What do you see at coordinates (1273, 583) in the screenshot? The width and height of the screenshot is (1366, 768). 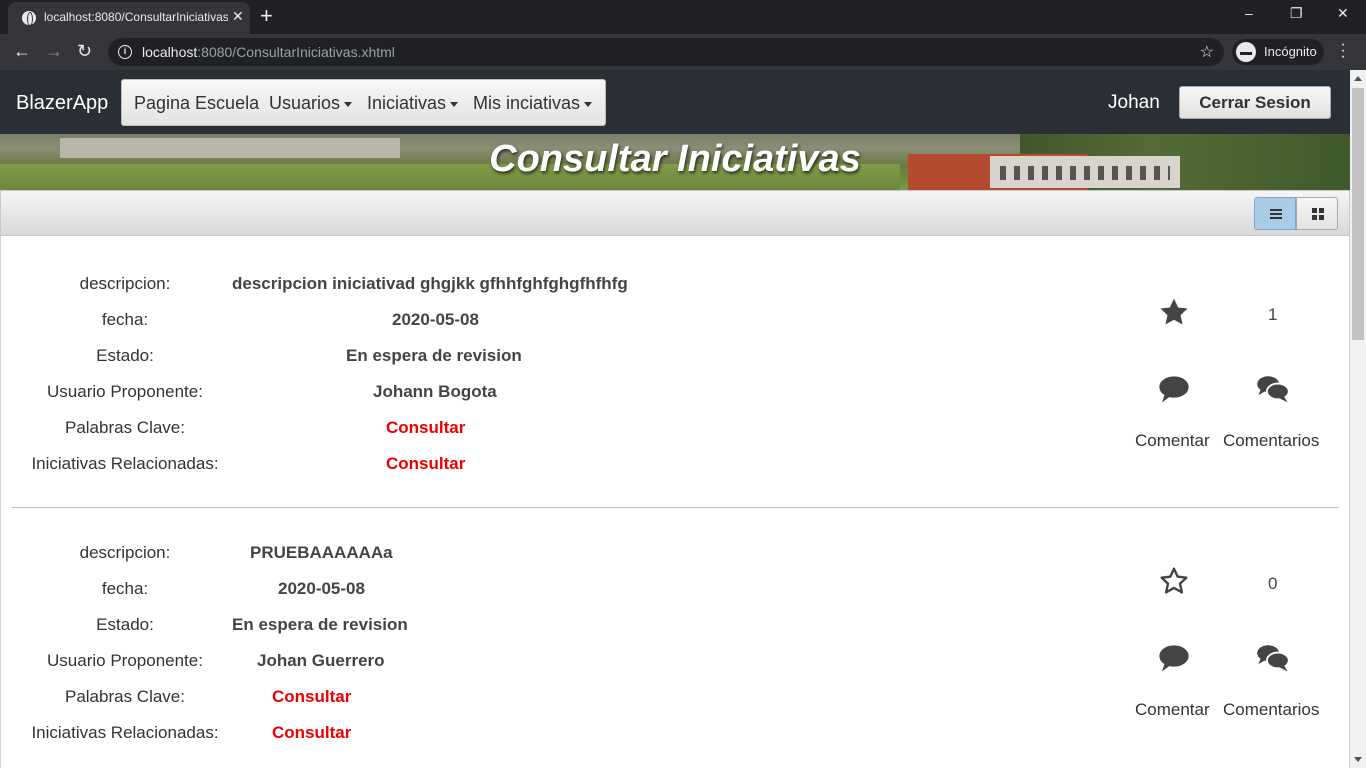 I see `like-count: 0` at bounding box center [1273, 583].